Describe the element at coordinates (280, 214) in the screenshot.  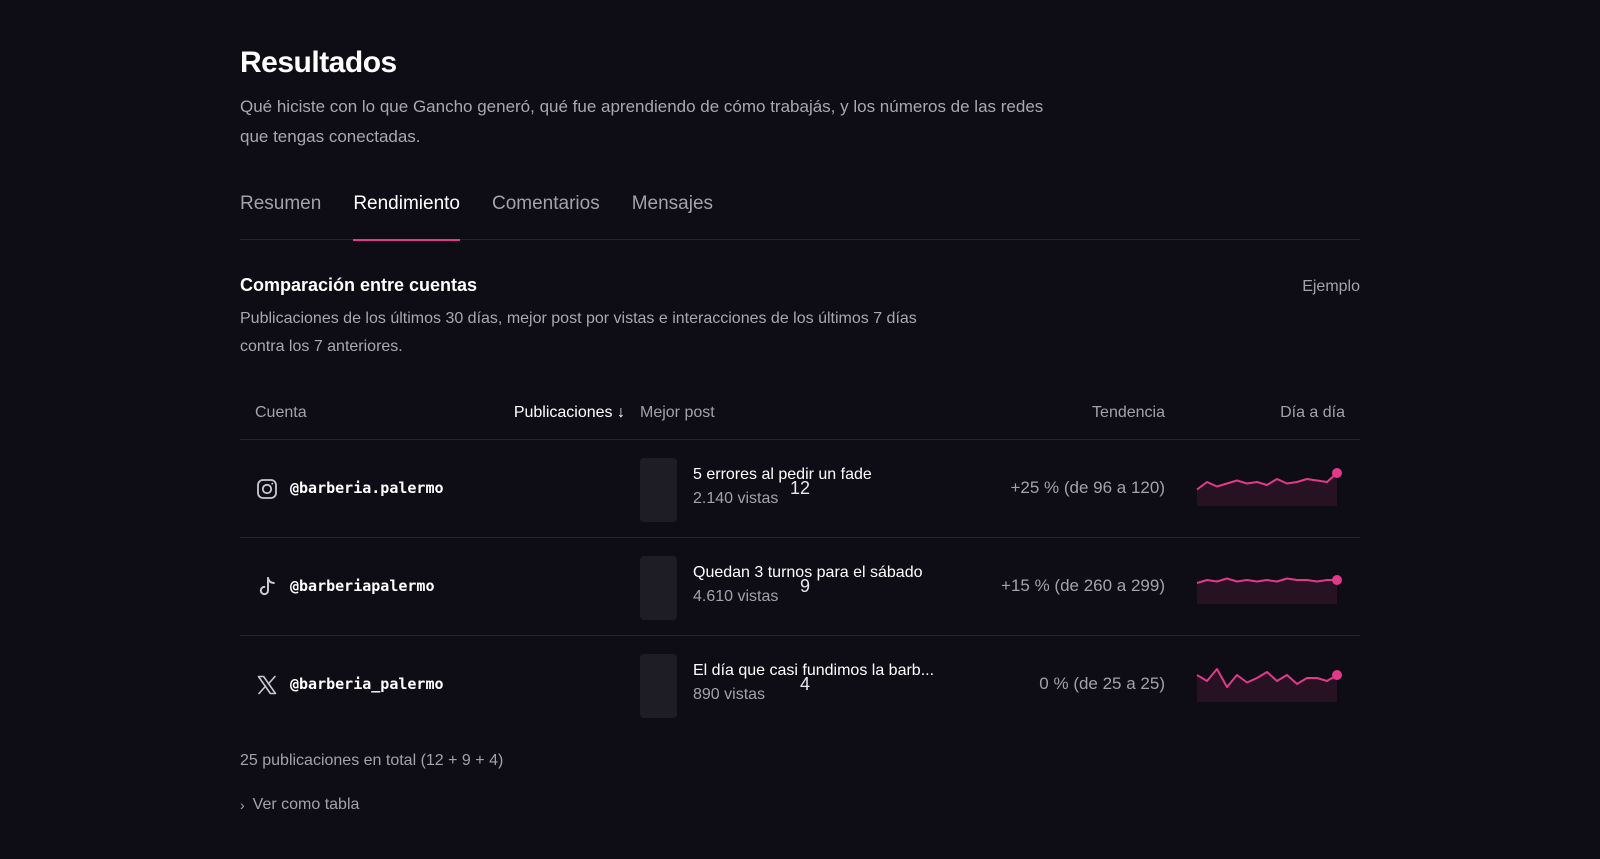
I see `tab-resumen: Resumen` at that location.